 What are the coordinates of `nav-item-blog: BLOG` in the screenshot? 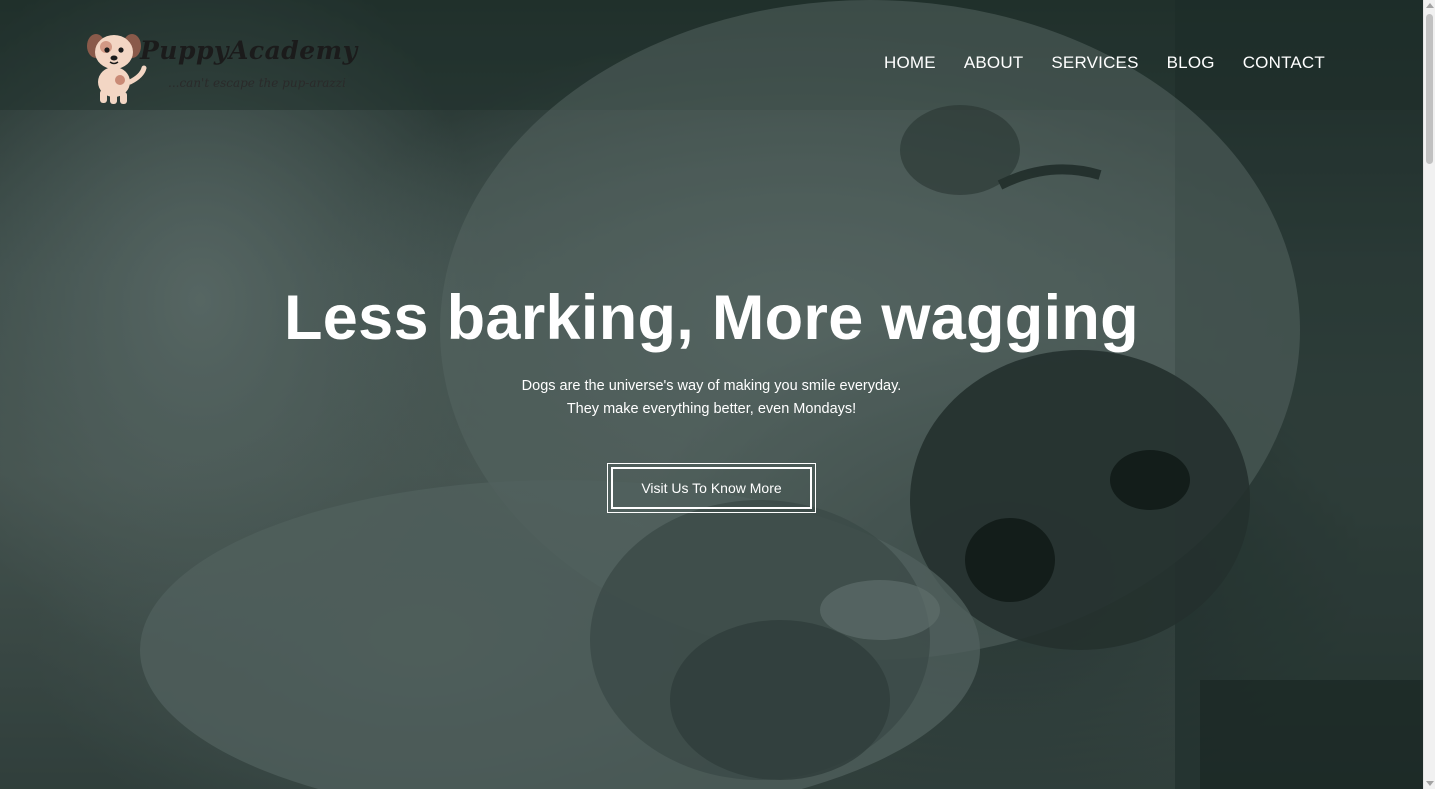 It's located at (1191, 63).